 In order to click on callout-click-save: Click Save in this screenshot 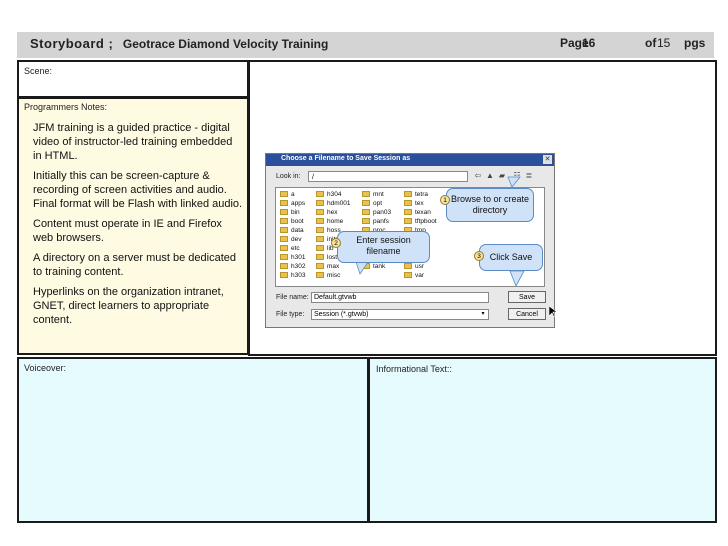, I will do `click(511, 257)`.